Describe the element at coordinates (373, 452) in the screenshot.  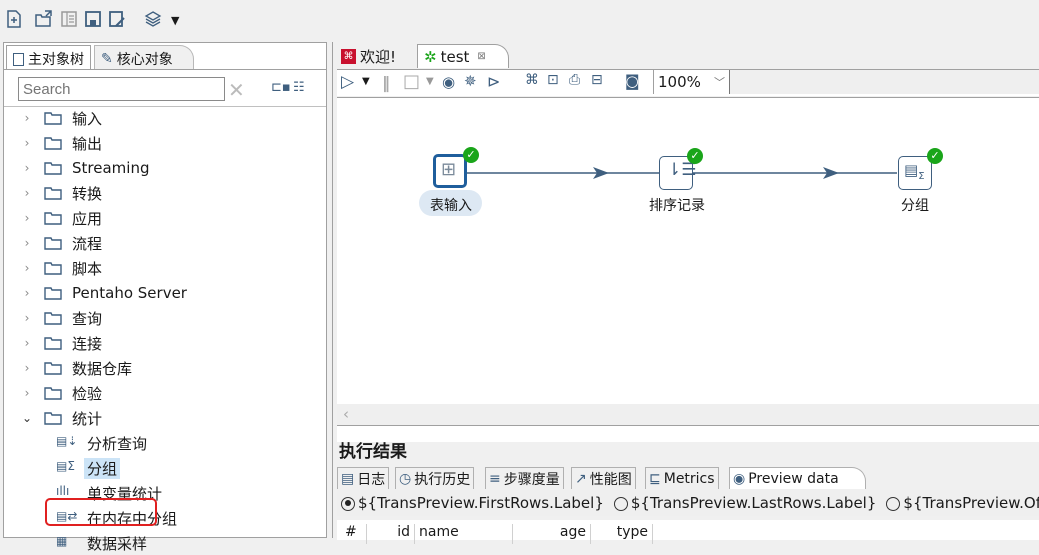
I see `results-title: 执行结果` at that location.